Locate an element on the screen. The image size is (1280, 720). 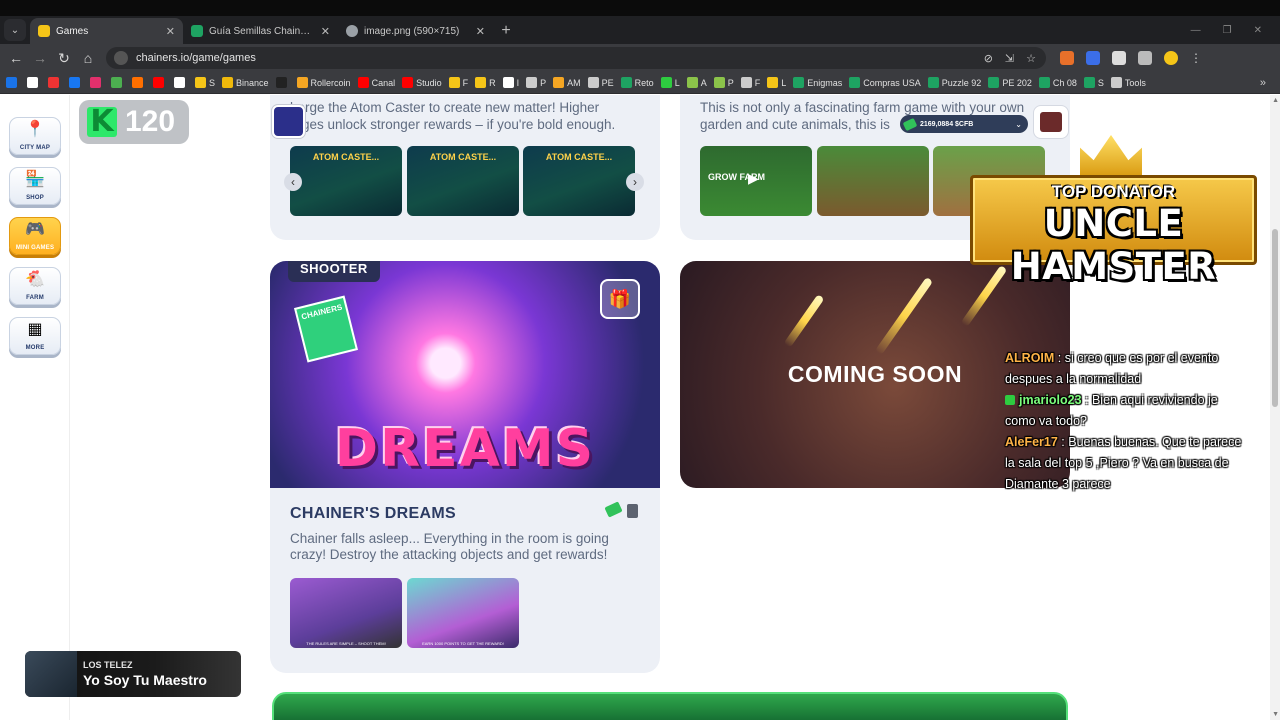
screenshot-thumbnail: THE RULES ARE SIMPLE – SHOOT THEM! is located at coordinates (346, 613).